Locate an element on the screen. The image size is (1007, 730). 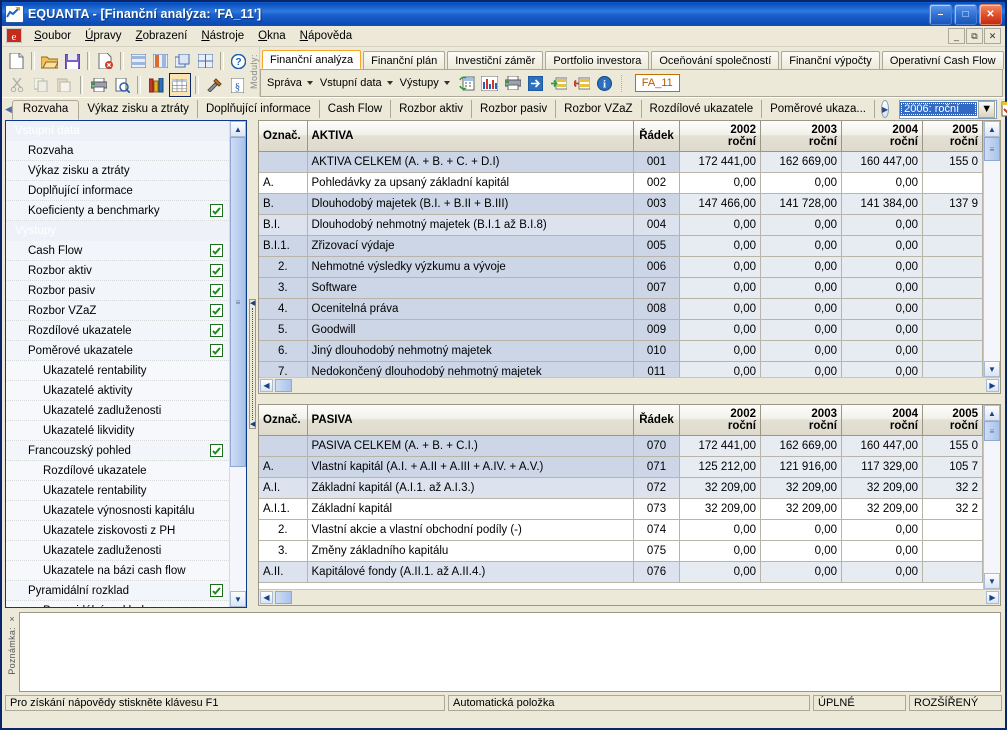
tree-scroll-track: ≡ is located at coordinates (238, 364).